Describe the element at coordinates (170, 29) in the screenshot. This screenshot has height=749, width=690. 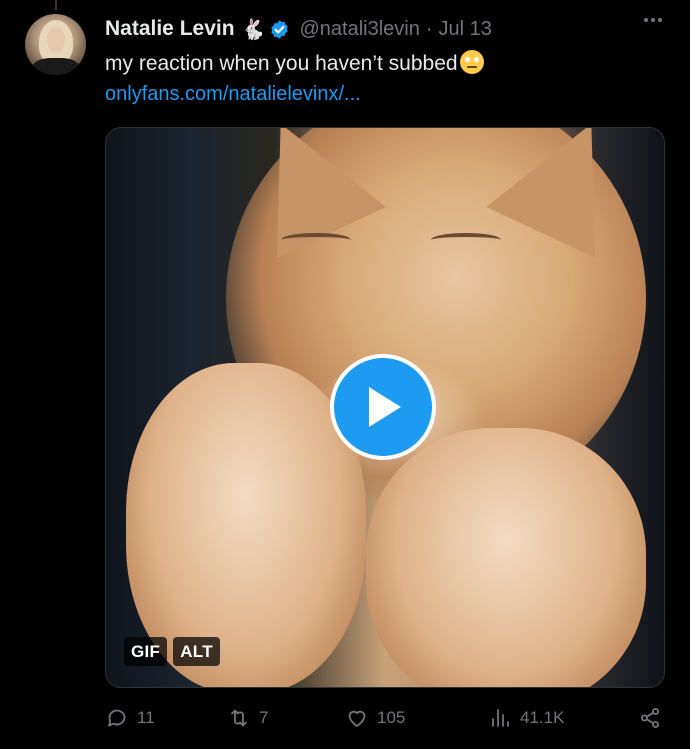
I see `author-name: Natalie Levin` at that location.